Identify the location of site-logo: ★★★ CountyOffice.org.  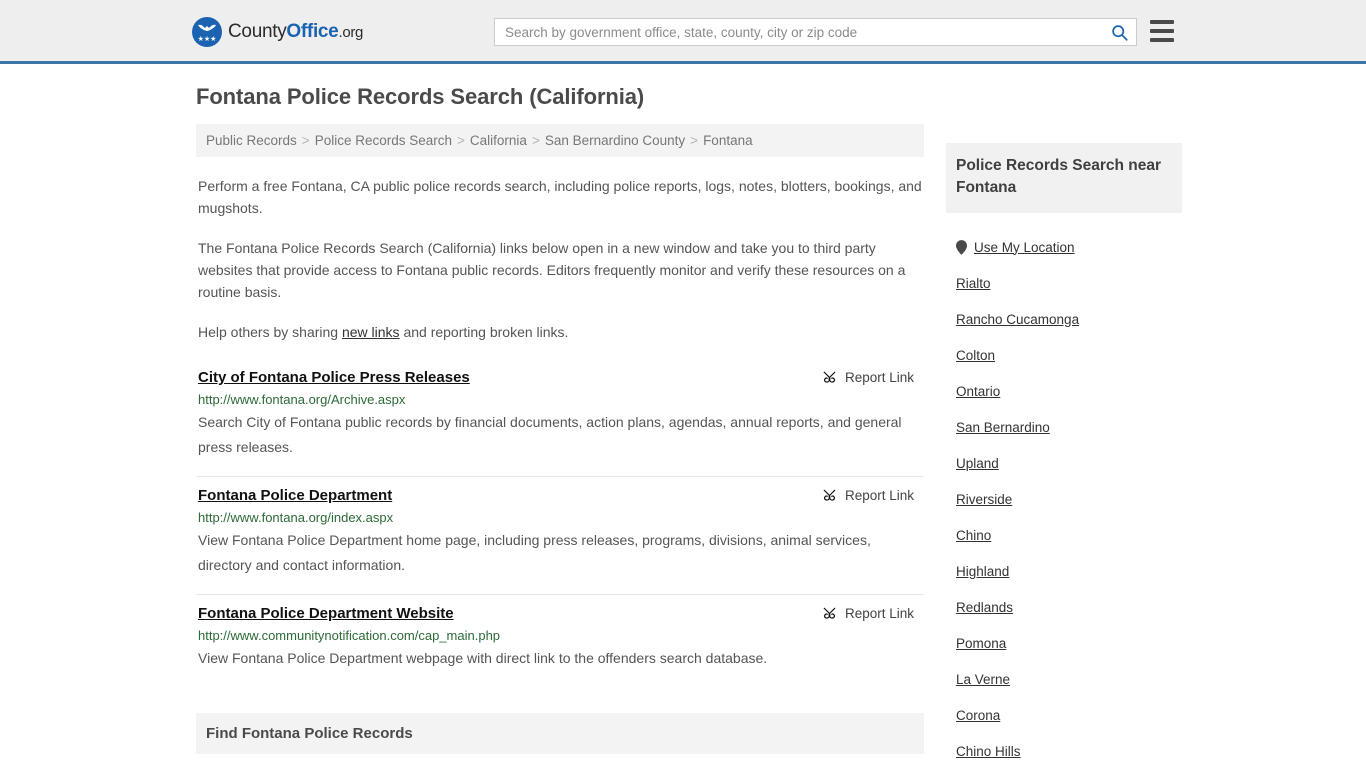
(277, 32).